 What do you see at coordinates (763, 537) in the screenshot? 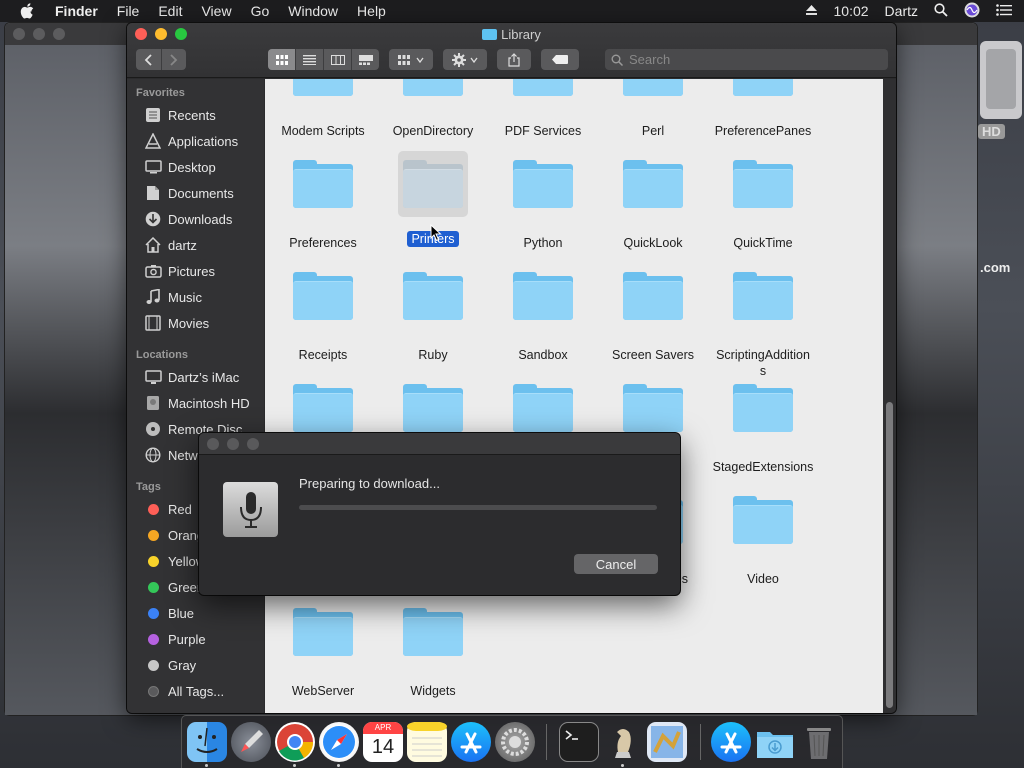
I see `folder-video: Video` at bounding box center [763, 537].